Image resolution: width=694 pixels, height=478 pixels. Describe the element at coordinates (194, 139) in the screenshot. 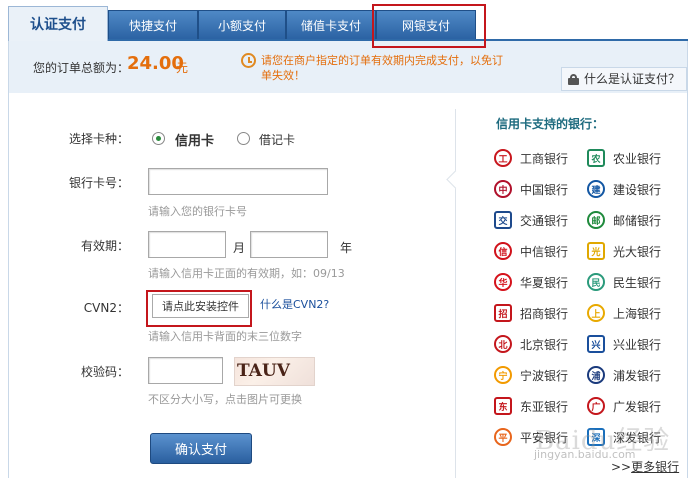

I see `radio-credit-card-label: 信用卡` at that location.